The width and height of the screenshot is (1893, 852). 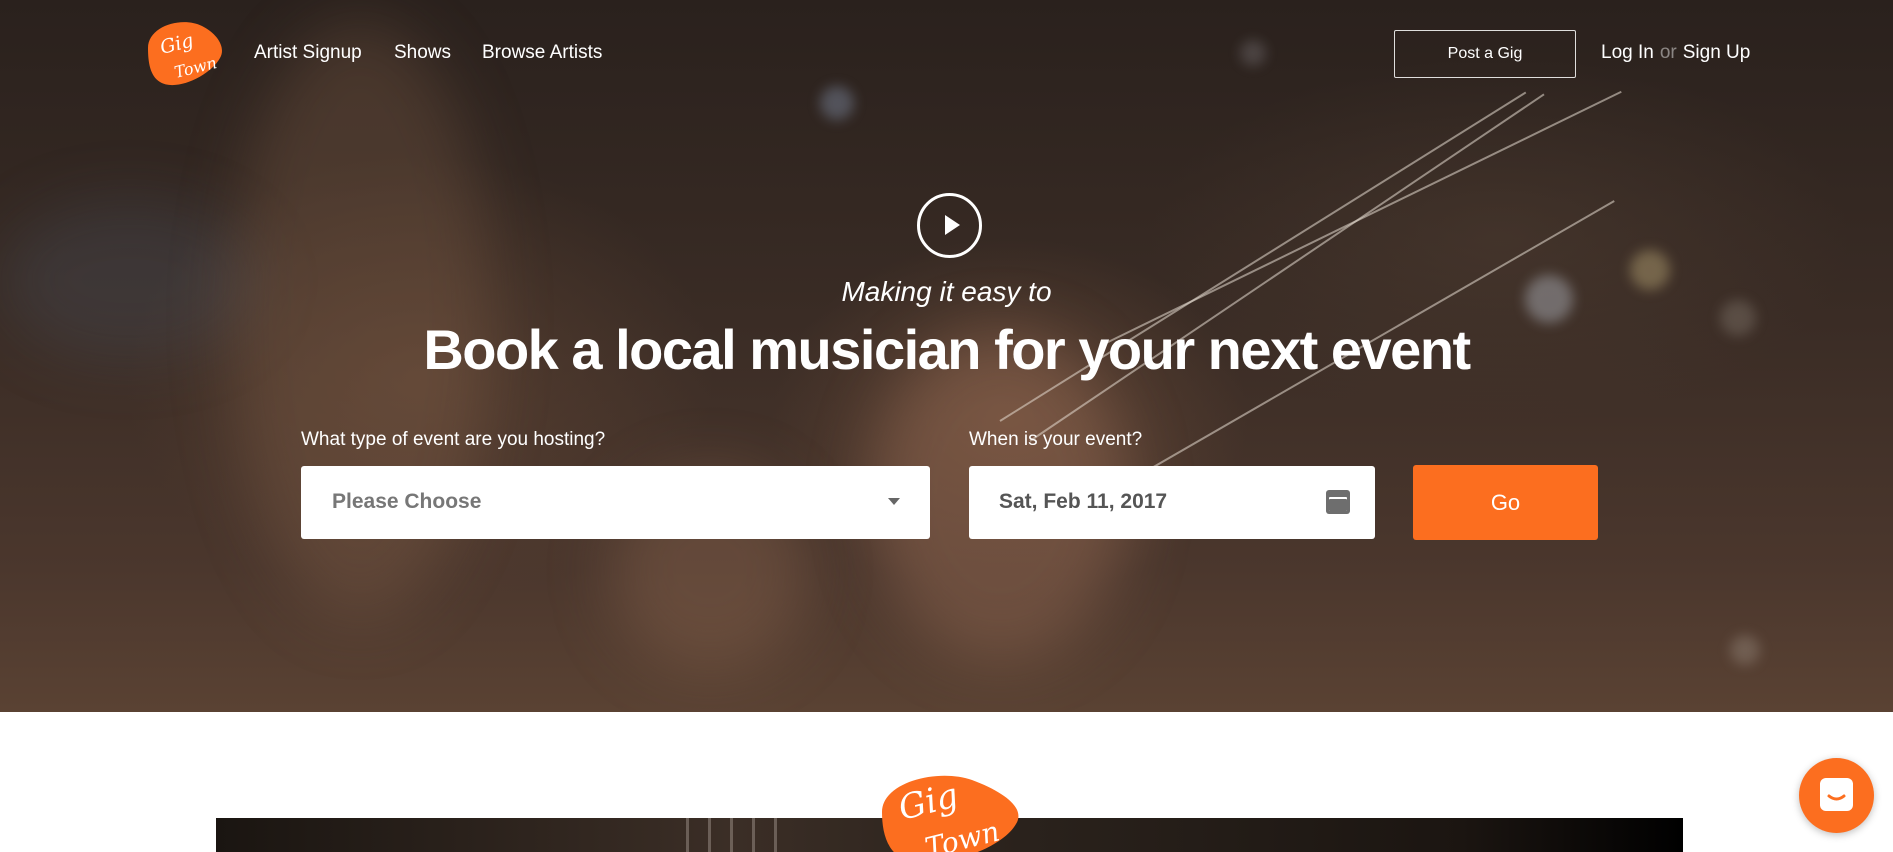 I want to click on post-a-gig-button: Post a Gig, so click(x=1485, y=54).